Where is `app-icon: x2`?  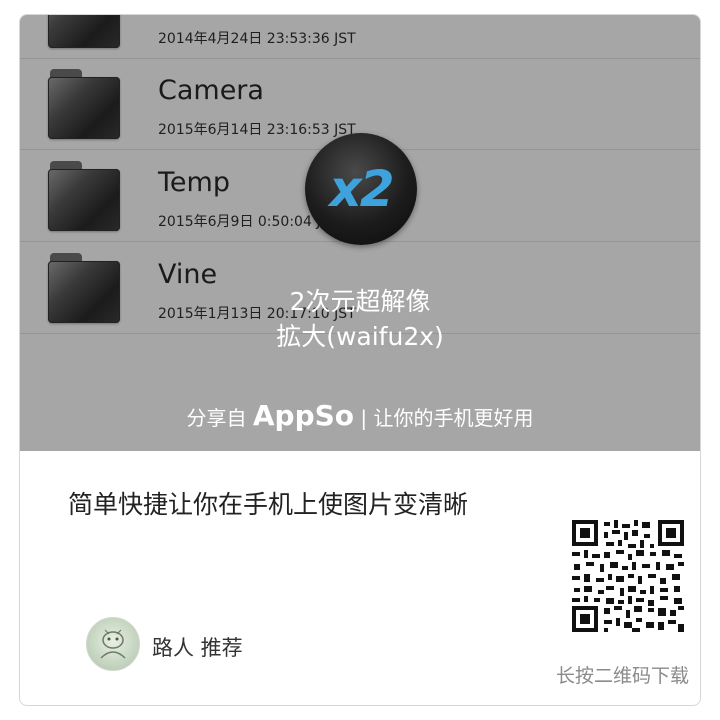 app-icon: x2 is located at coordinates (361, 189).